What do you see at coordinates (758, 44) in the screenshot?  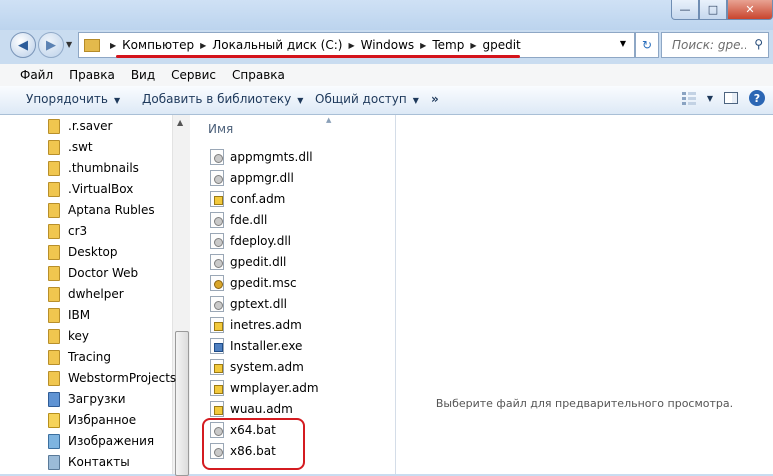 I see `search-icon: ⚲` at bounding box center [758, 44].